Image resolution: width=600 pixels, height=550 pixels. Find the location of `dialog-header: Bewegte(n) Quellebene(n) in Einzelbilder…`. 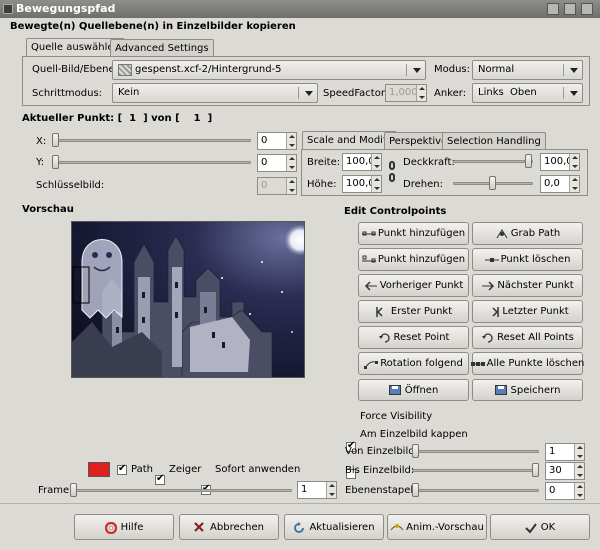

dialog-header: Bewegte(n) Quellebene(n) in Einzelbilder… is located at coordinates (153, 26).